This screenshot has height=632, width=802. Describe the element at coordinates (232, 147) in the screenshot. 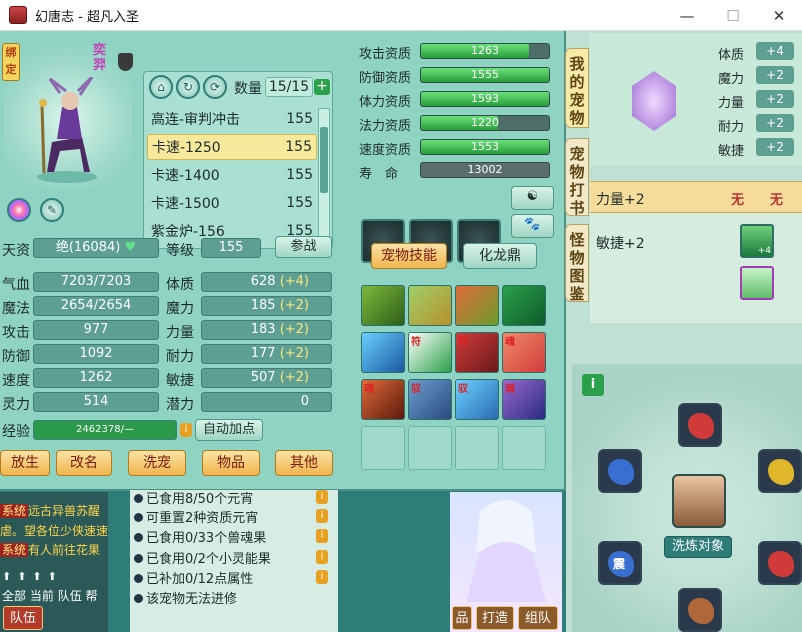

I see `list-item-selected: 卡速-1250 155` at that location.